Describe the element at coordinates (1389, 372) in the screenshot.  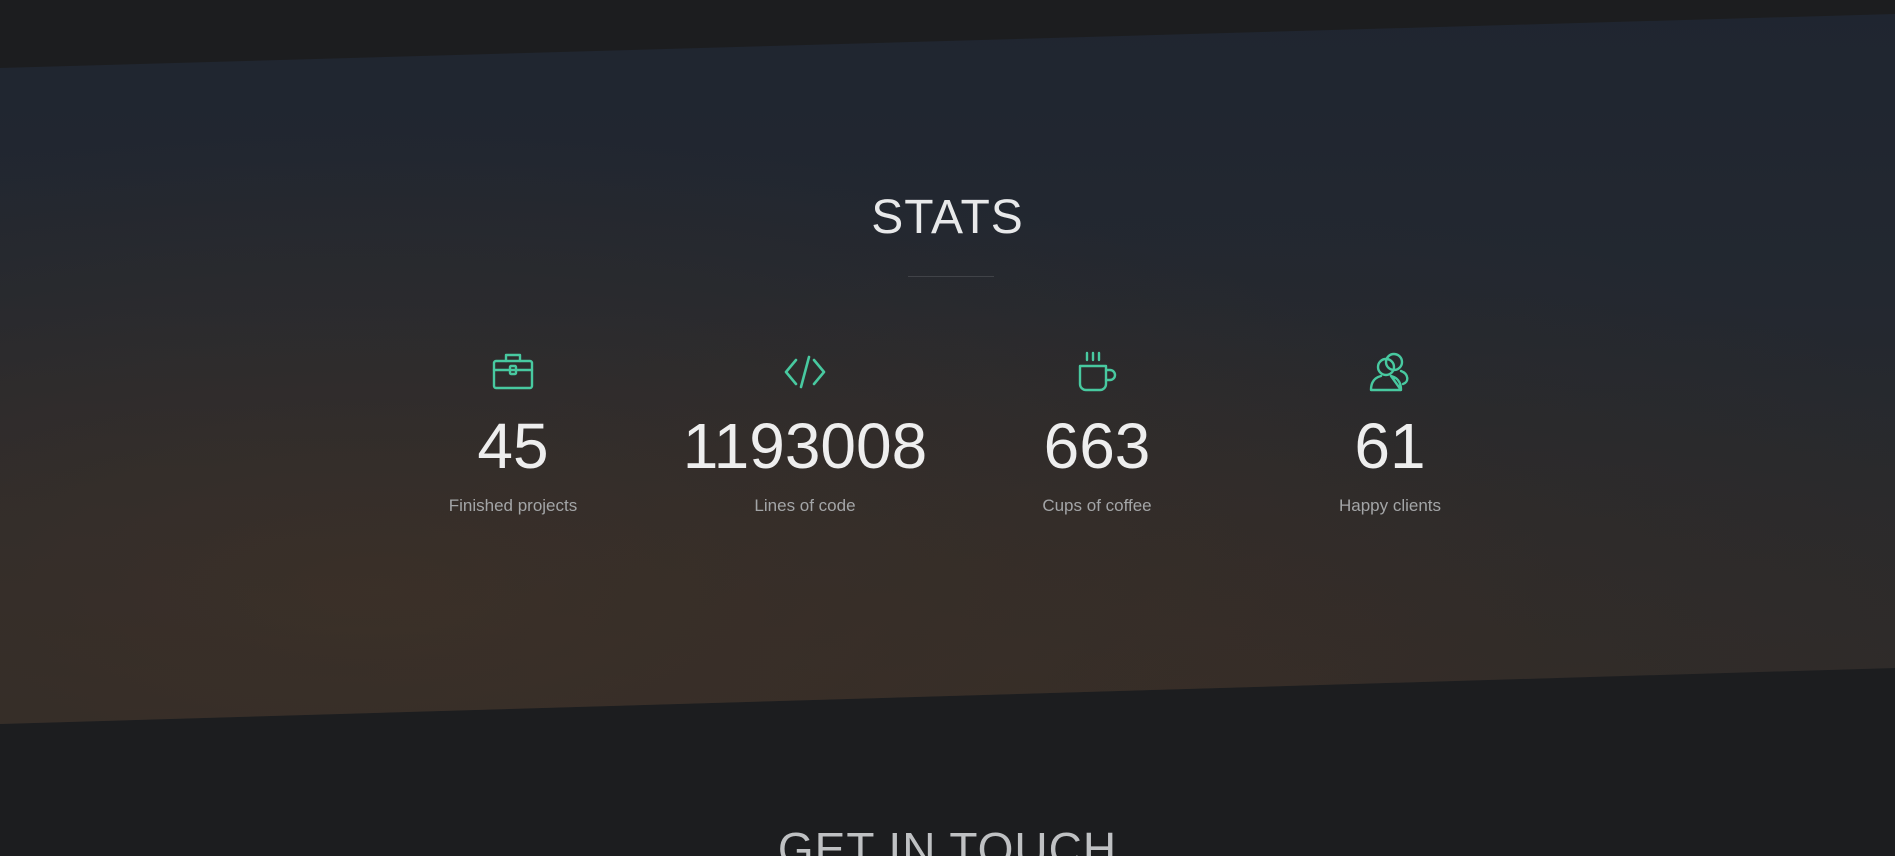
I see `users-icon` at that location.